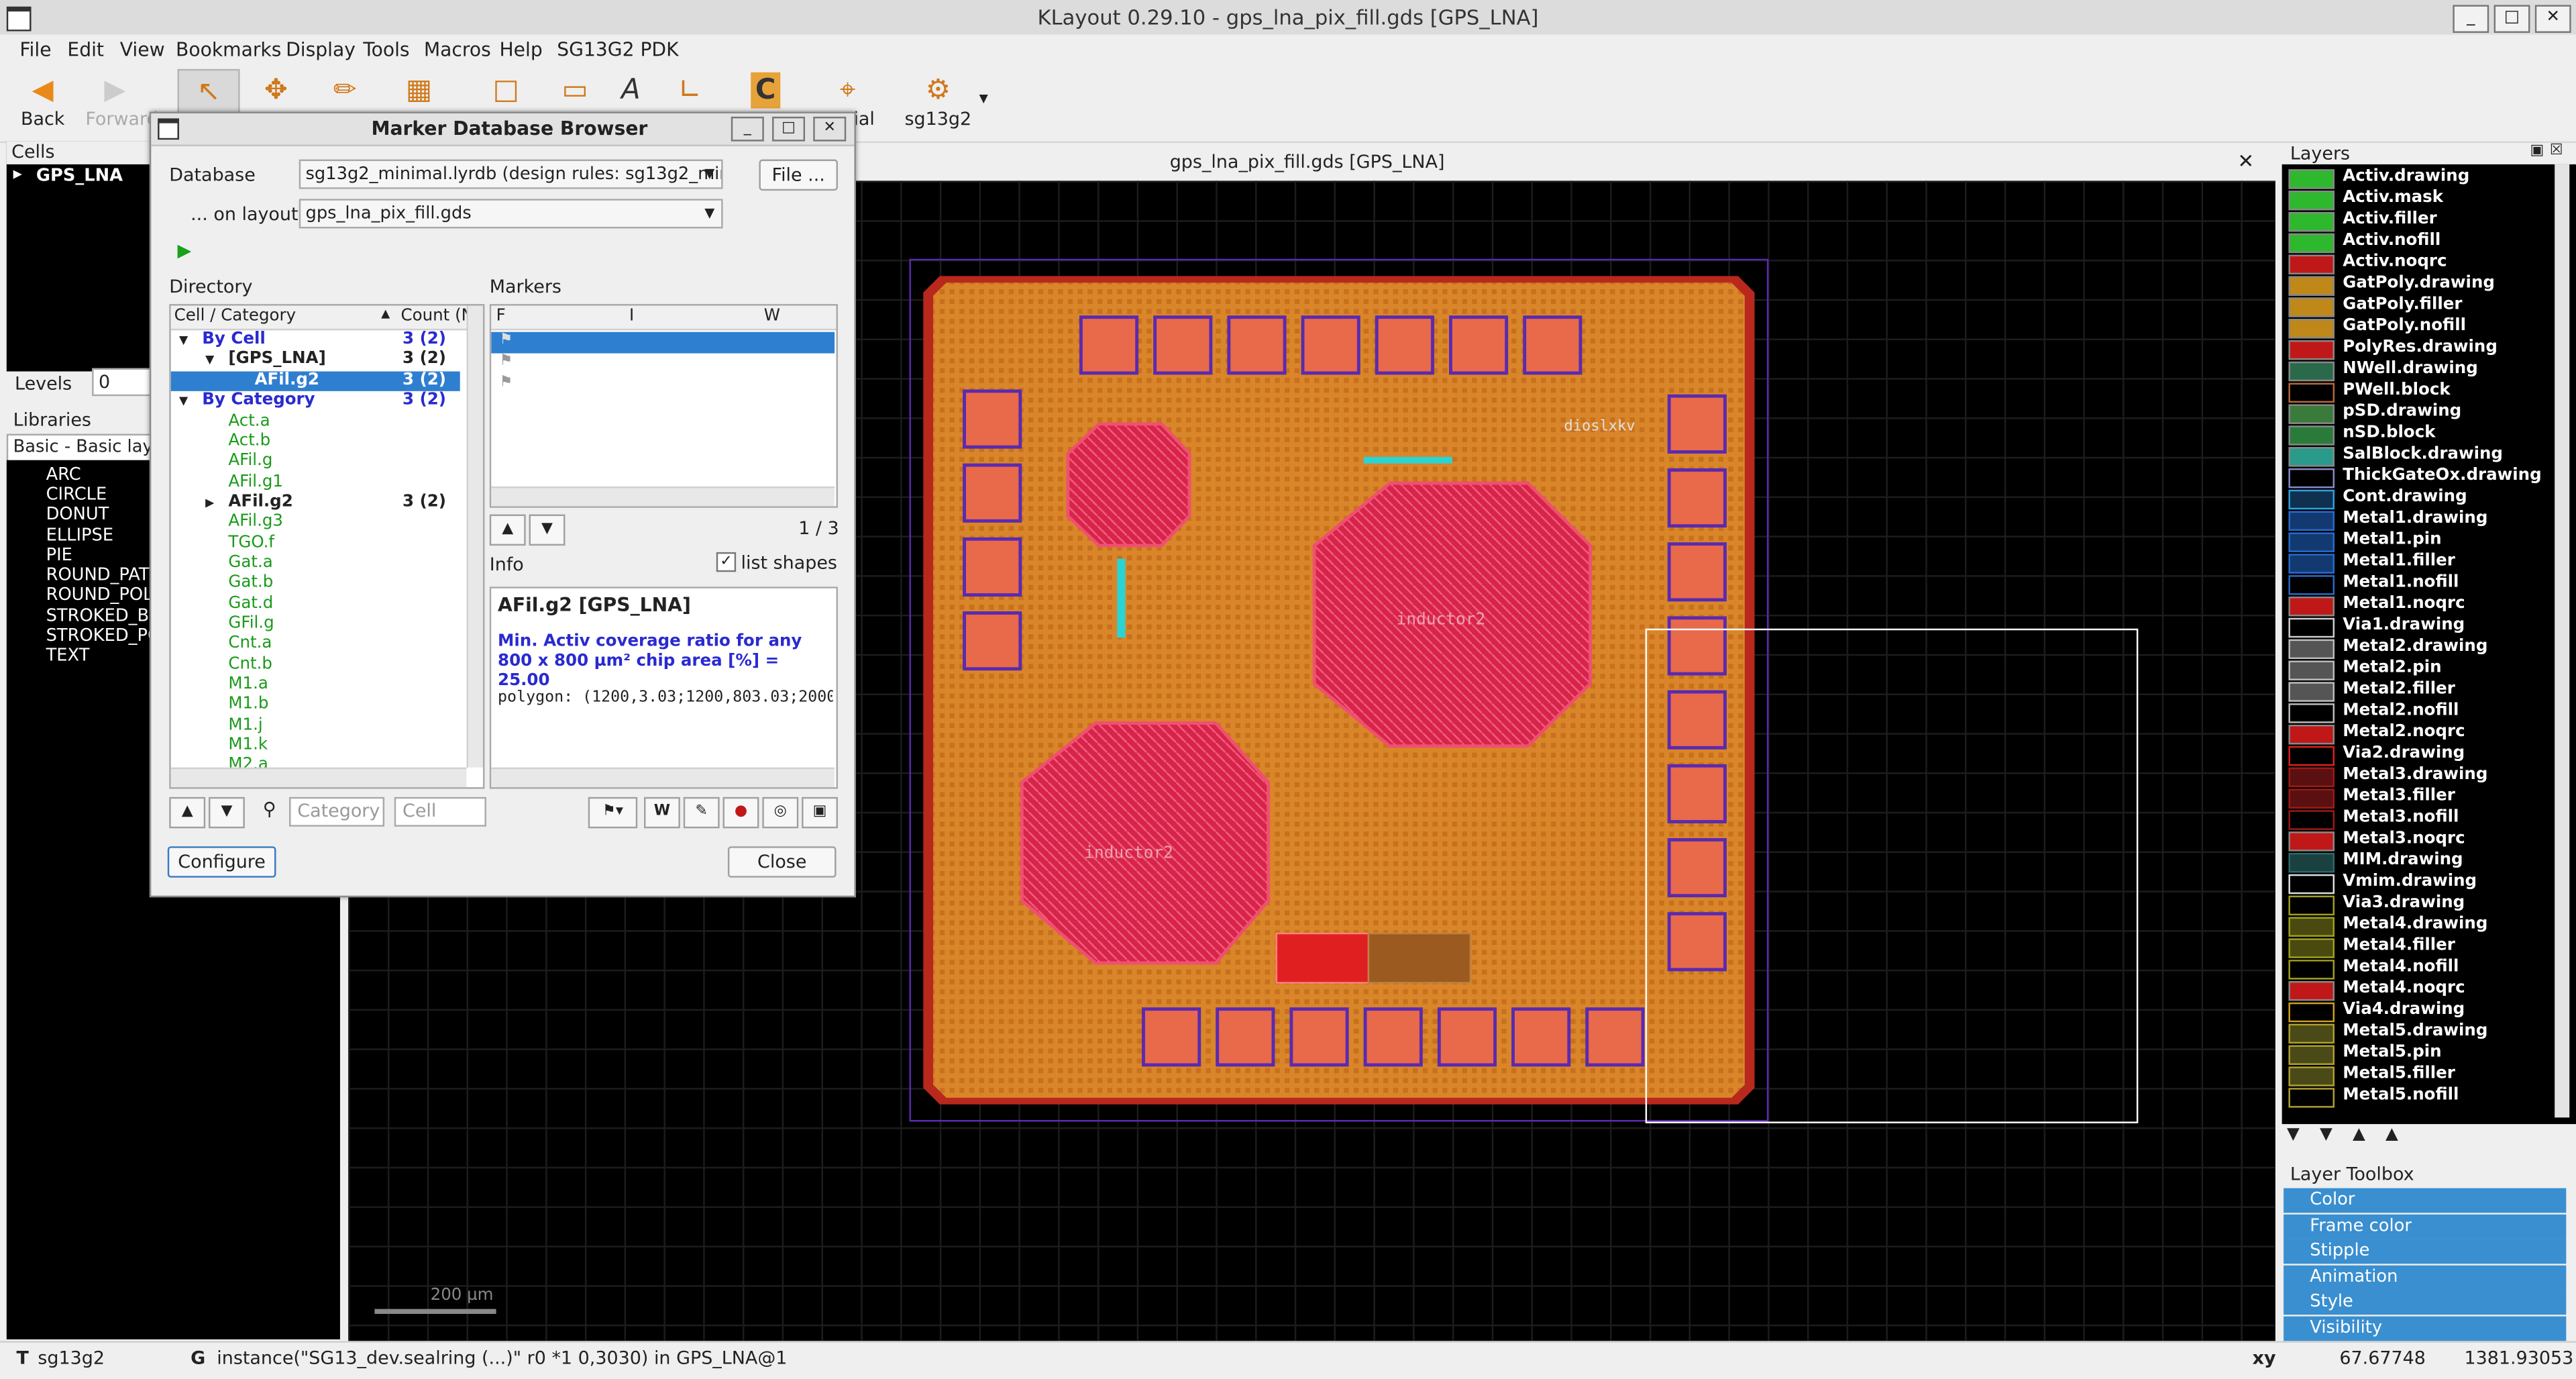 The height and width of the screenshot is (1379, 2576). I want to click on layer-row-activ-drawing: Activ.drawing, so click(2429, 178).